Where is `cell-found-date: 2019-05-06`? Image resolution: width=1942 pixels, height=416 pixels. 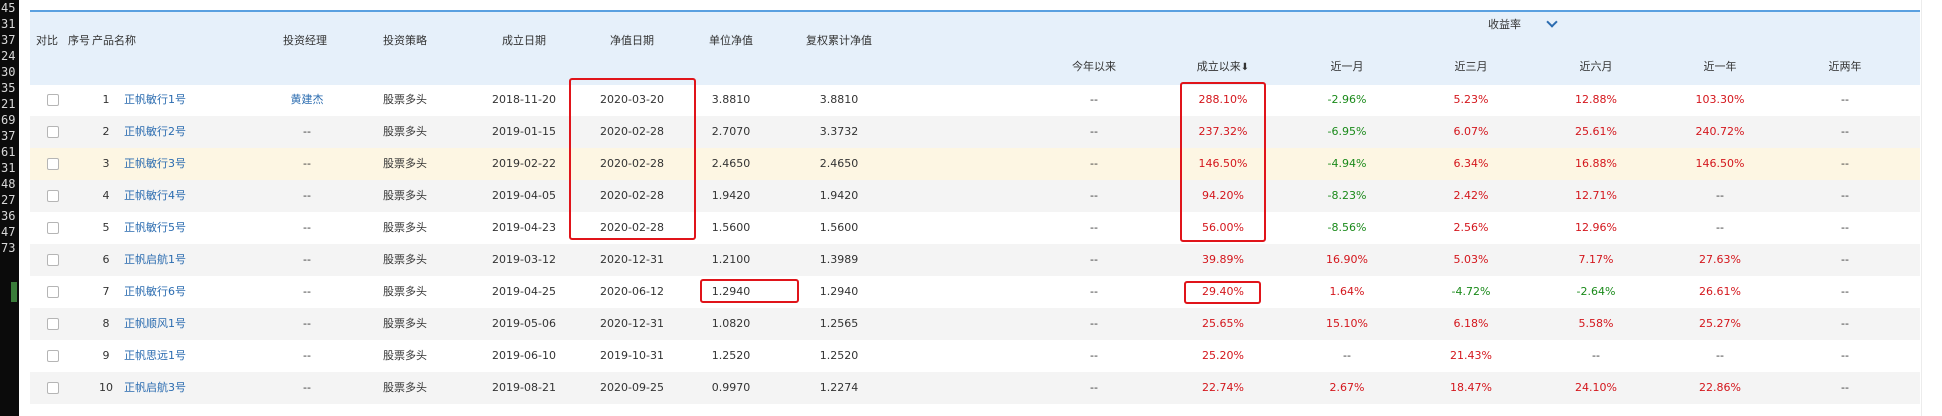
cell-found-date: 2019-05-06 is located at coordinates (524, 323).